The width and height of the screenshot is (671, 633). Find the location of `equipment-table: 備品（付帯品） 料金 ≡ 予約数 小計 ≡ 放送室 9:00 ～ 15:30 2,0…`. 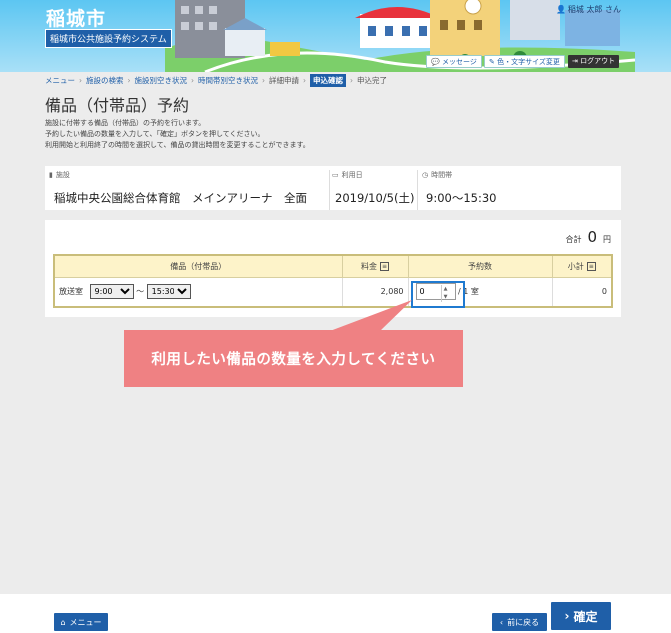

equipment-table: 備品（付帯品） 料金 ≡ 予約数 小計 ≡ 放送室 9:00 ～ 15:30 2,0… is located at coordinates (333, 281).